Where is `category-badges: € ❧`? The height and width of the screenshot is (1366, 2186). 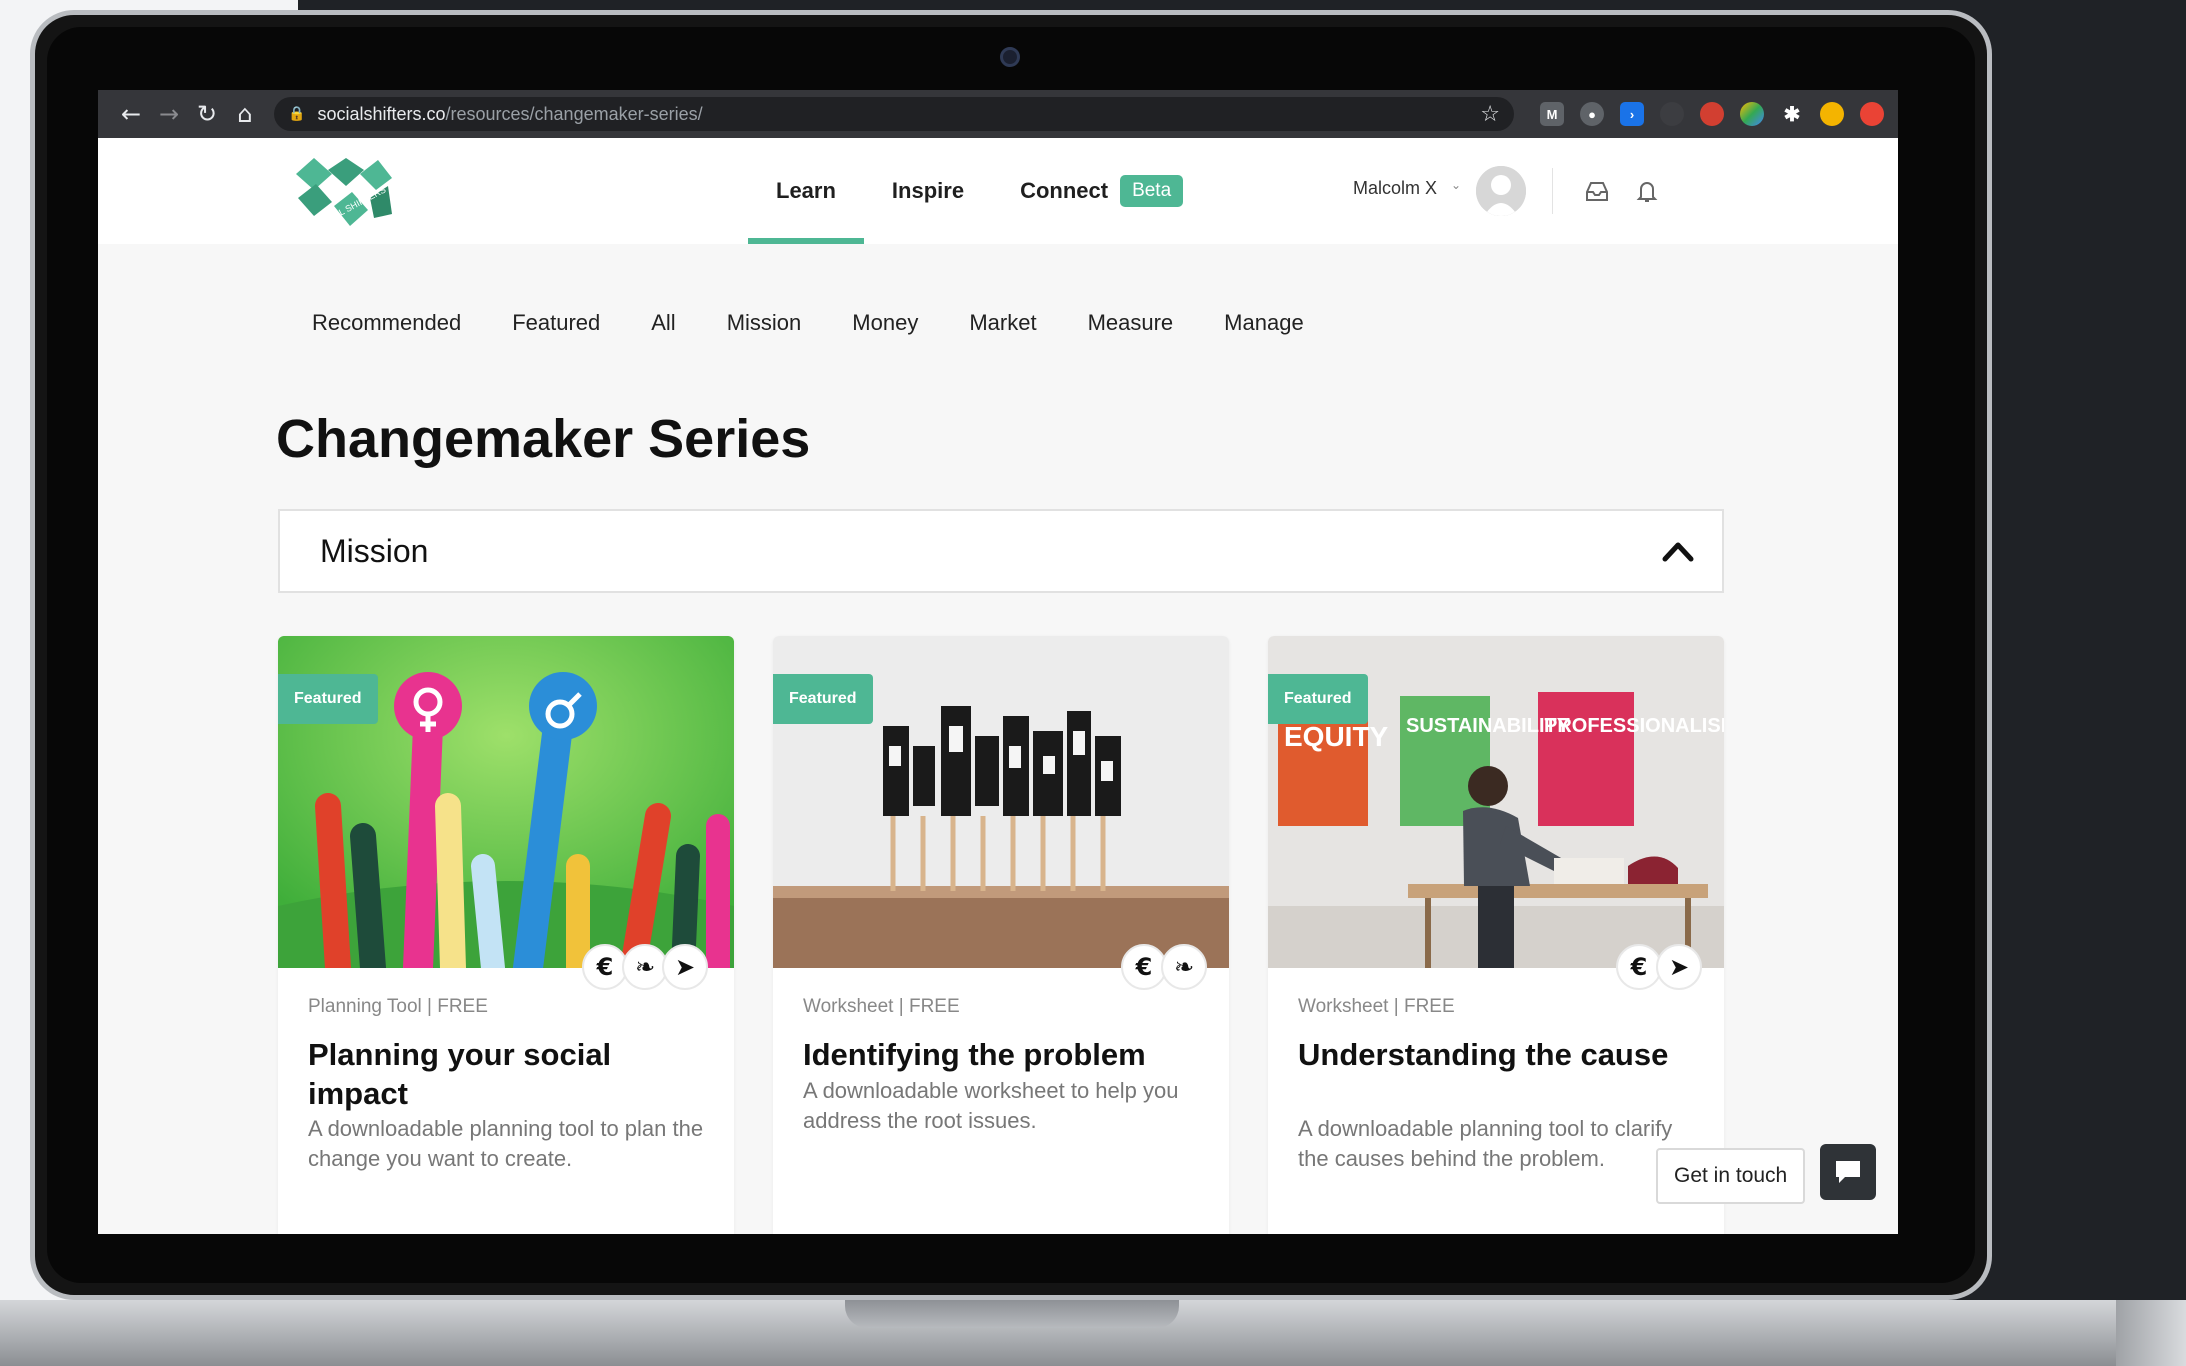 category-badges: € ❧ is located at coordinates (1164, 967).